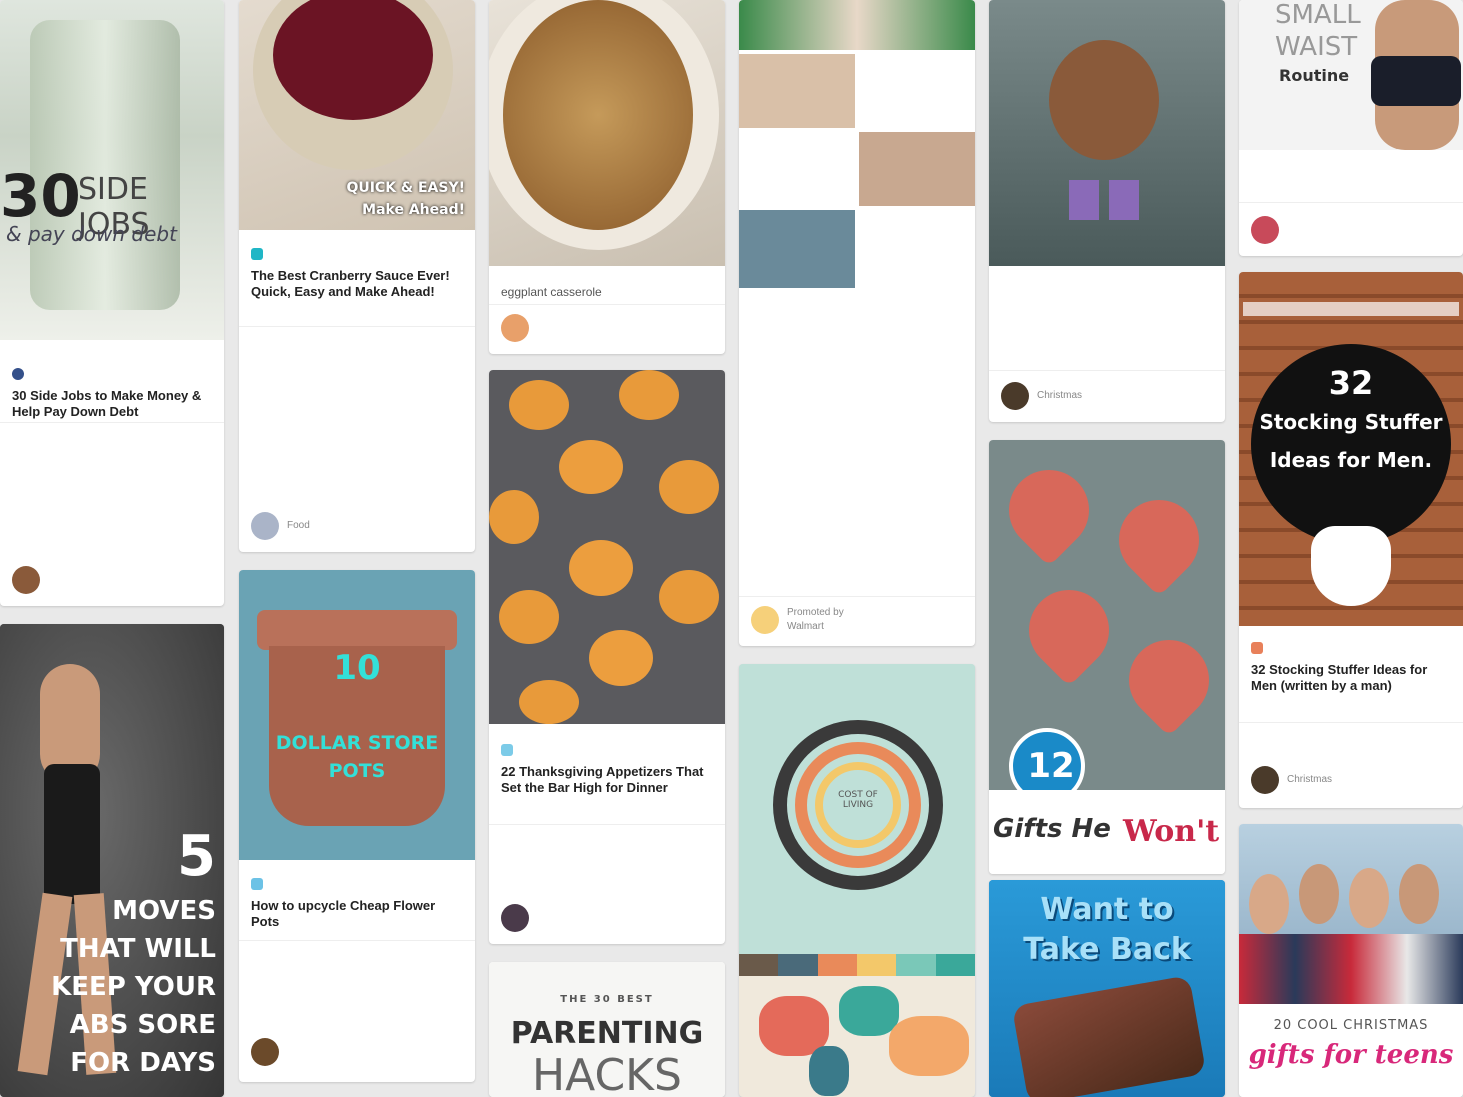 This screenshot has width=1463, height=1097. I want to click on pin-title: eggplant casserole, so click(607, 292).